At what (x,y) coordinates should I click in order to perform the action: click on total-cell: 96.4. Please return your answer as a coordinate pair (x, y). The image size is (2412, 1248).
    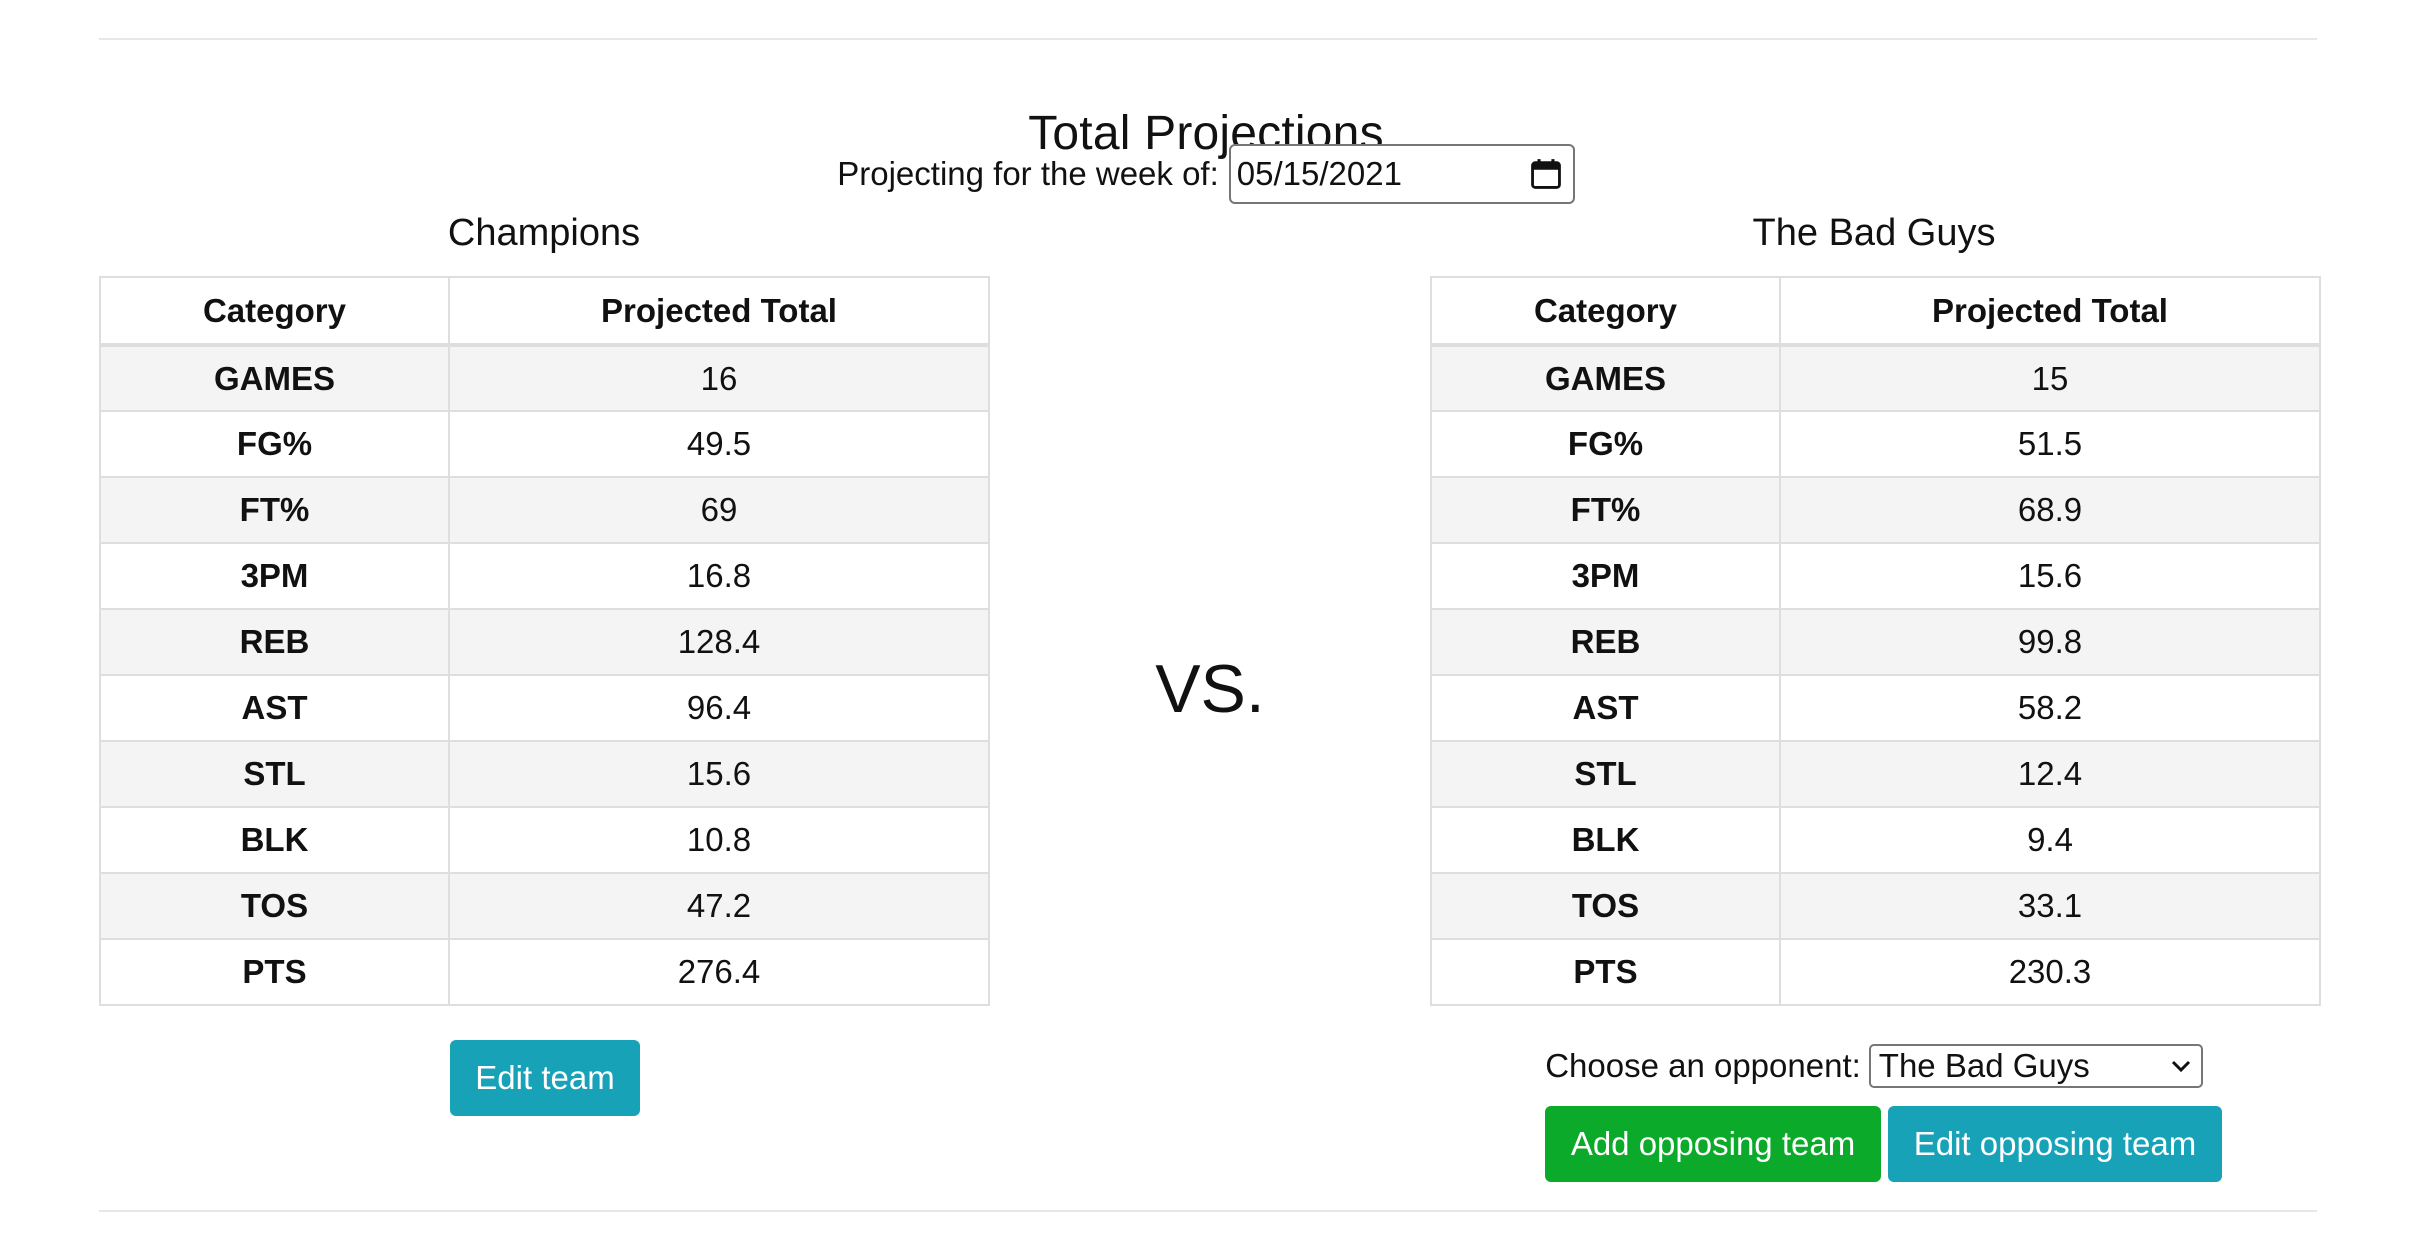
    Looking at the image, I should click on (719, 708).